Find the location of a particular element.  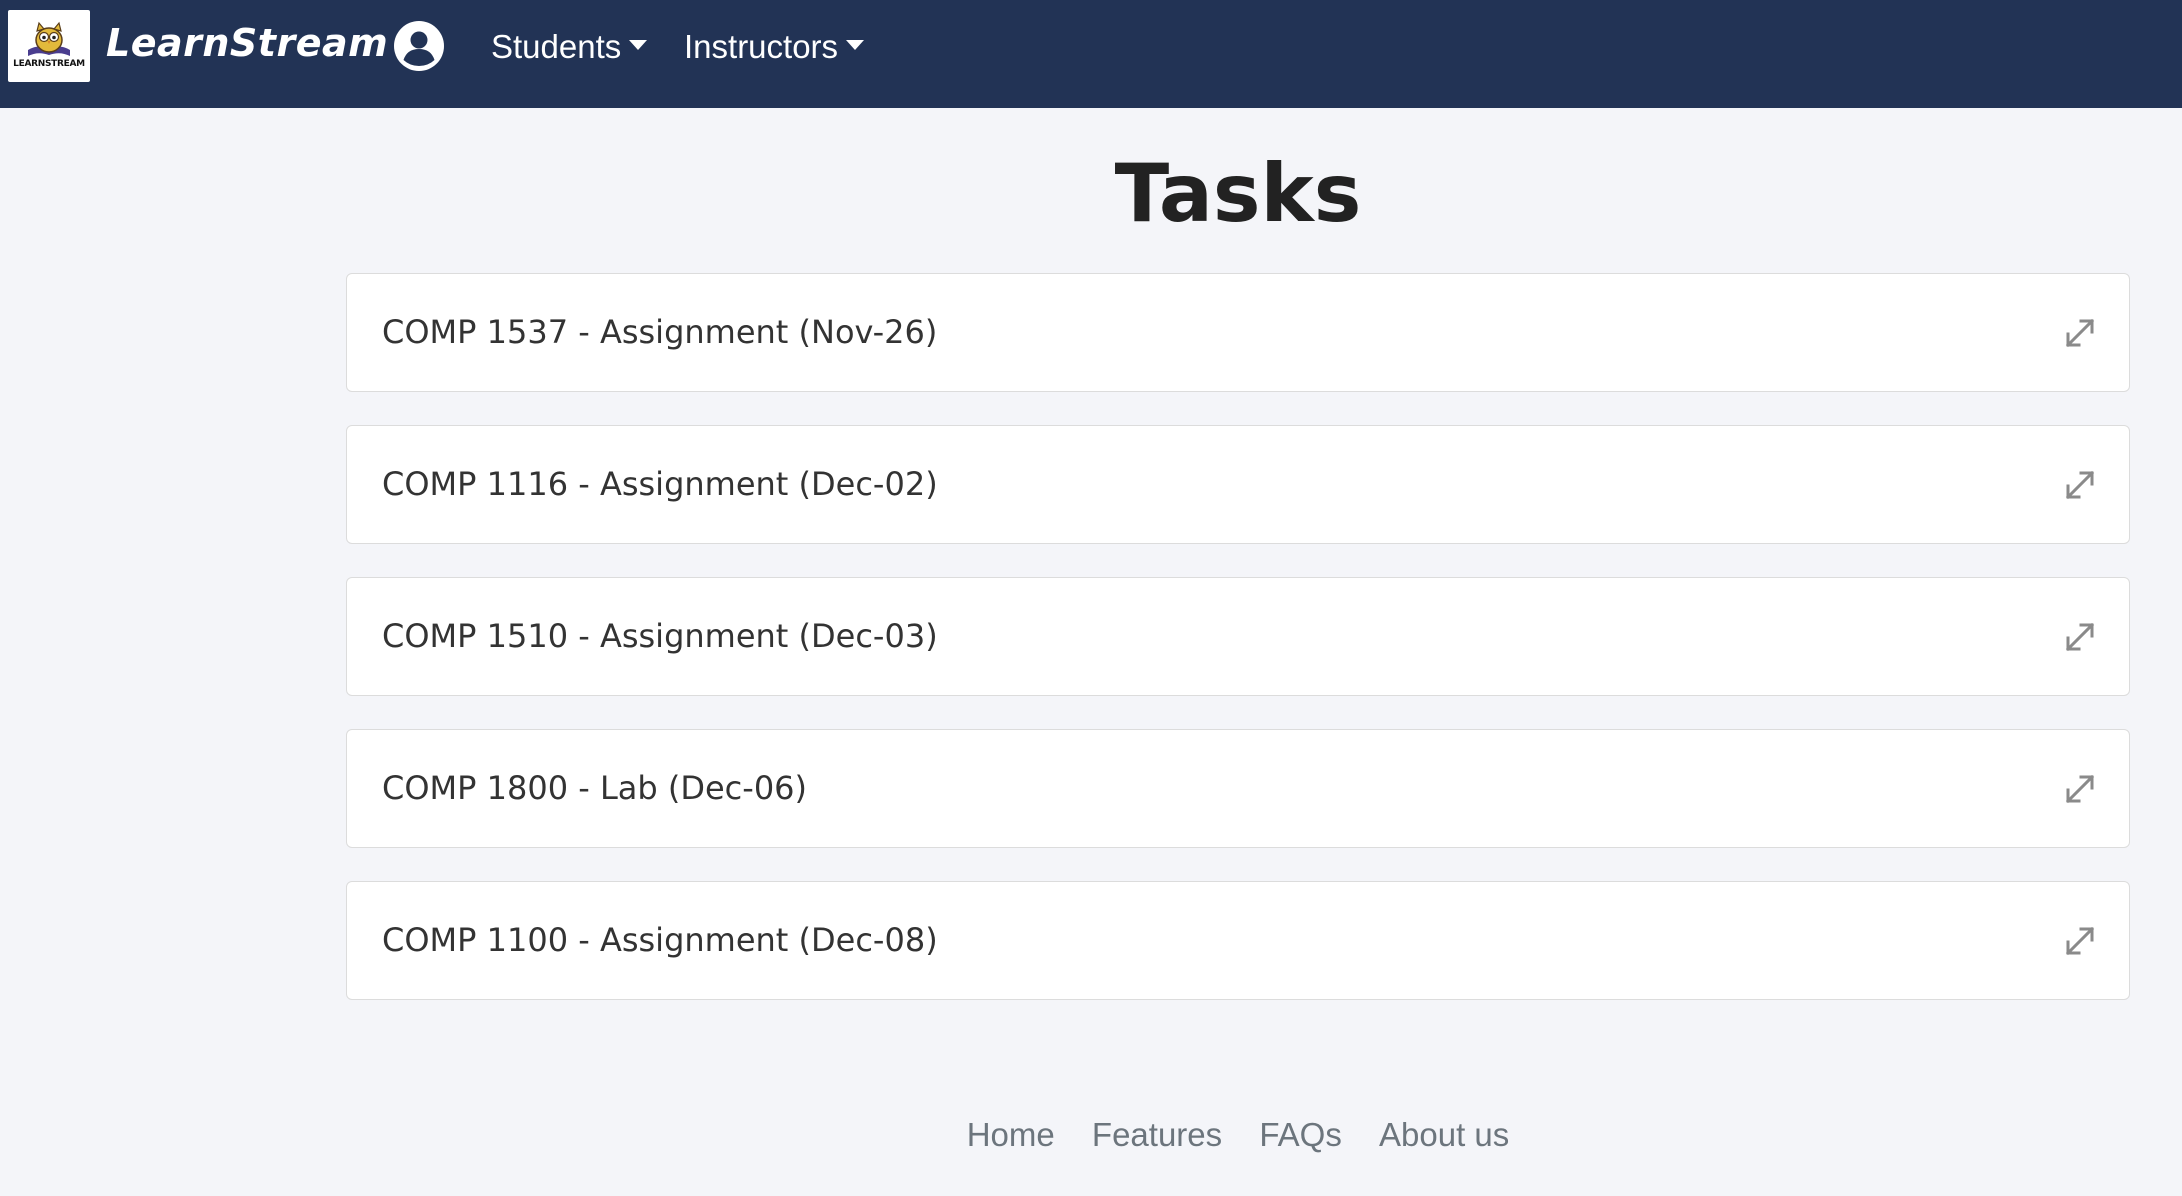

page-title: Tasks is located at coordinates (1238, 193).